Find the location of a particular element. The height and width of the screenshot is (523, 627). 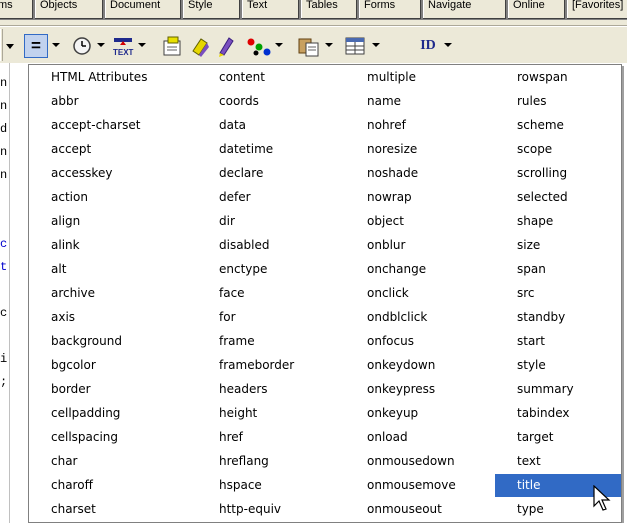

menu-item-noresize: noresize is located at coordinates (420, 149).